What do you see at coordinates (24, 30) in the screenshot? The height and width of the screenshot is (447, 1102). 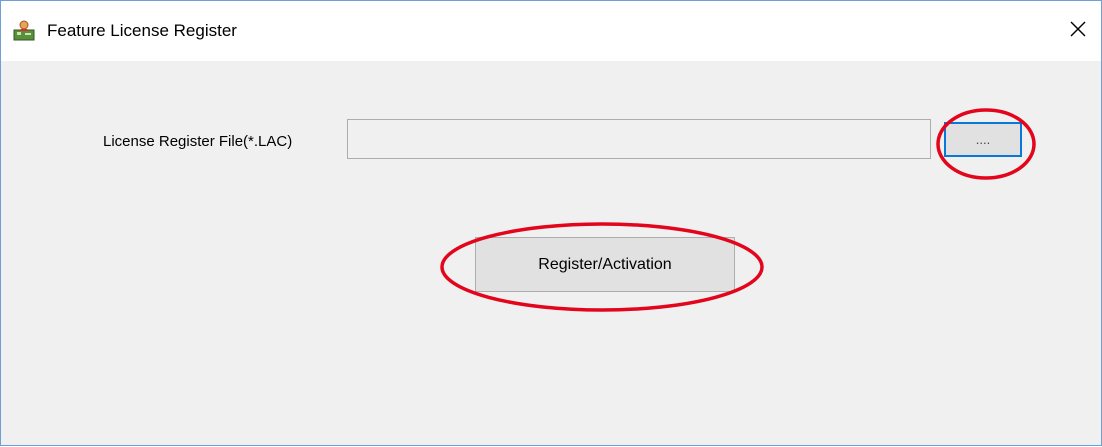 I see `license-register-app-icon` at bounding box center [24, 30].